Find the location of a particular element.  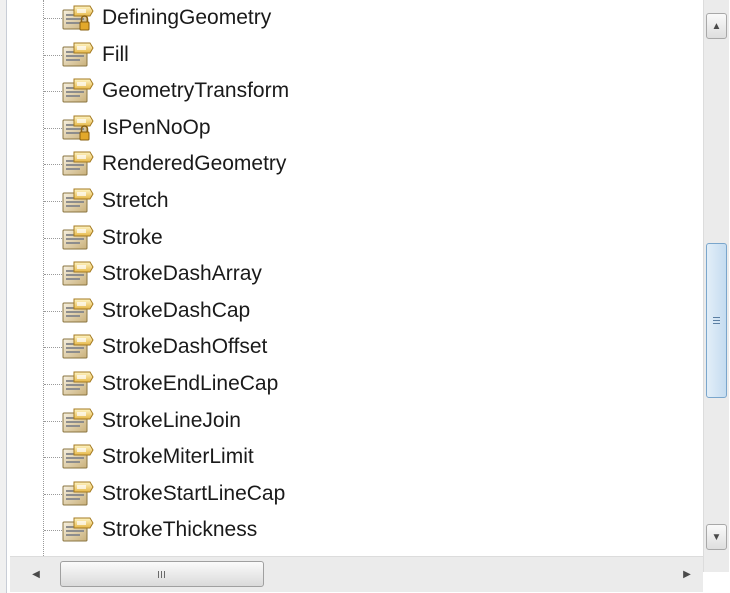

tree-item: StrokeThickness is located at coordinates (356, 530).